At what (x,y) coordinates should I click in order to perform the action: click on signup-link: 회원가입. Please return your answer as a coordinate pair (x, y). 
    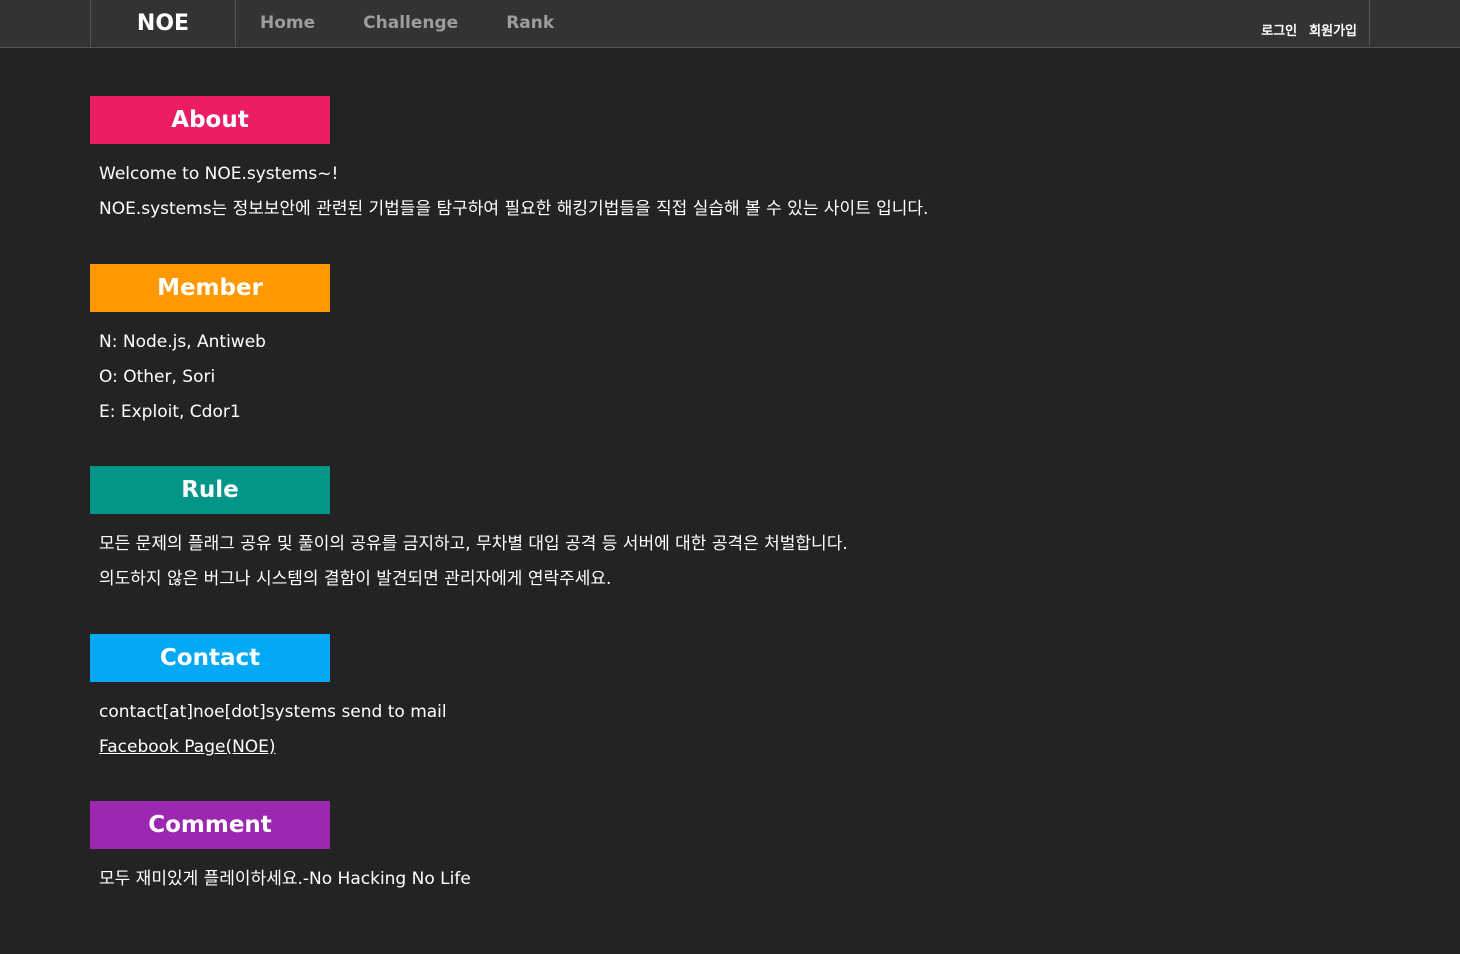
    Looking at the image, I should click on (1333, 32).